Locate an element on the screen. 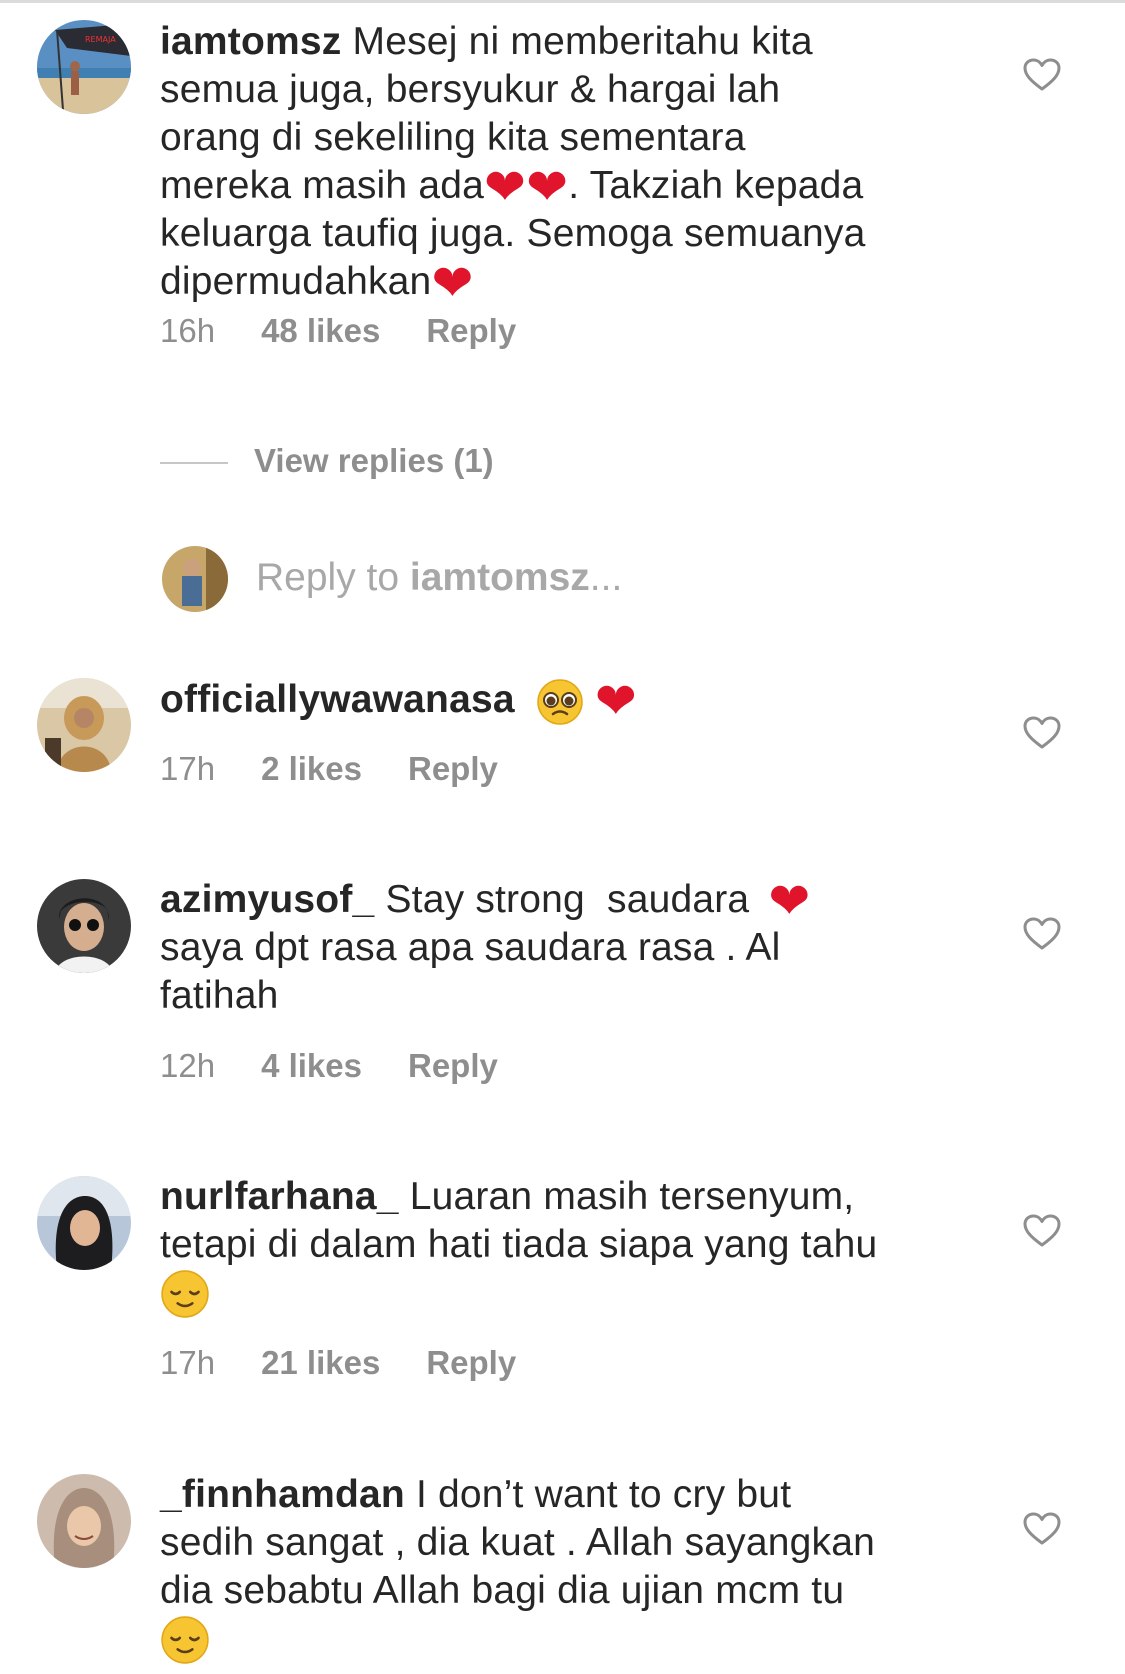 This screenshot has width=1125, height=1674. comment-line: mereka masih ada is located at coordinates (322, 185).